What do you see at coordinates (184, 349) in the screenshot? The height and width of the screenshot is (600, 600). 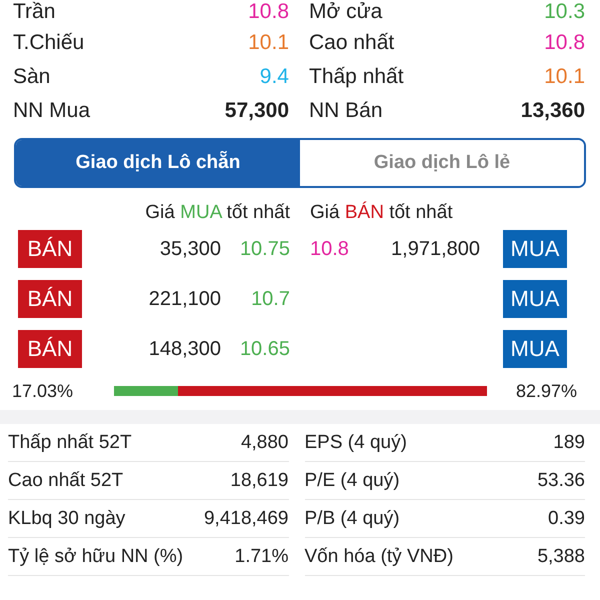 I see `bid-volume: 148,300` at bounding box center [184, 349].